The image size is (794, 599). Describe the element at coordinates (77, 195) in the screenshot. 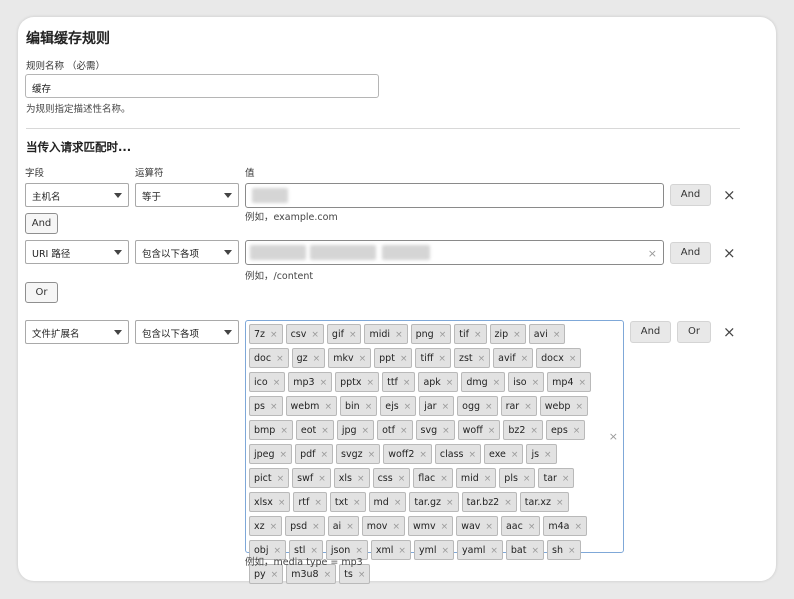

I see `field-select-hostname: 主机名` at that location.